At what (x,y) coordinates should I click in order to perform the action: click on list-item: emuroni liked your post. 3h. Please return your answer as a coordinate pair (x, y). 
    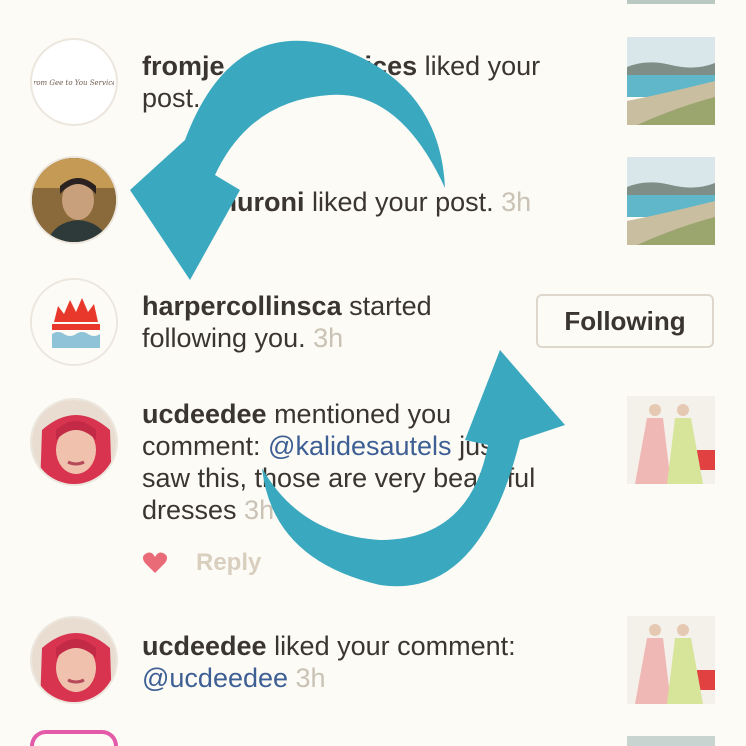
    Looking at the image, I should click on (373, 206).